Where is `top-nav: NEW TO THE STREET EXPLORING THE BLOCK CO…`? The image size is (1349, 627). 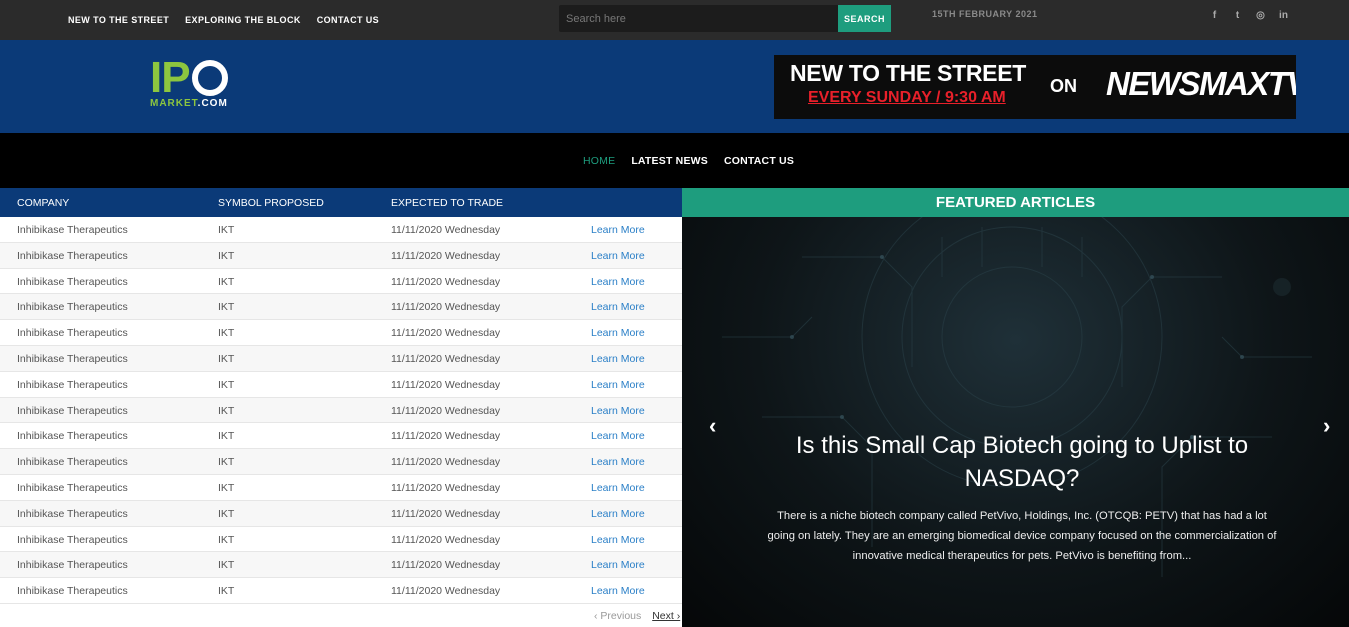 top-nav: NEW TO THE STREET EXPLORING THE BLOCK CO… is located at coordinates (231, 20).